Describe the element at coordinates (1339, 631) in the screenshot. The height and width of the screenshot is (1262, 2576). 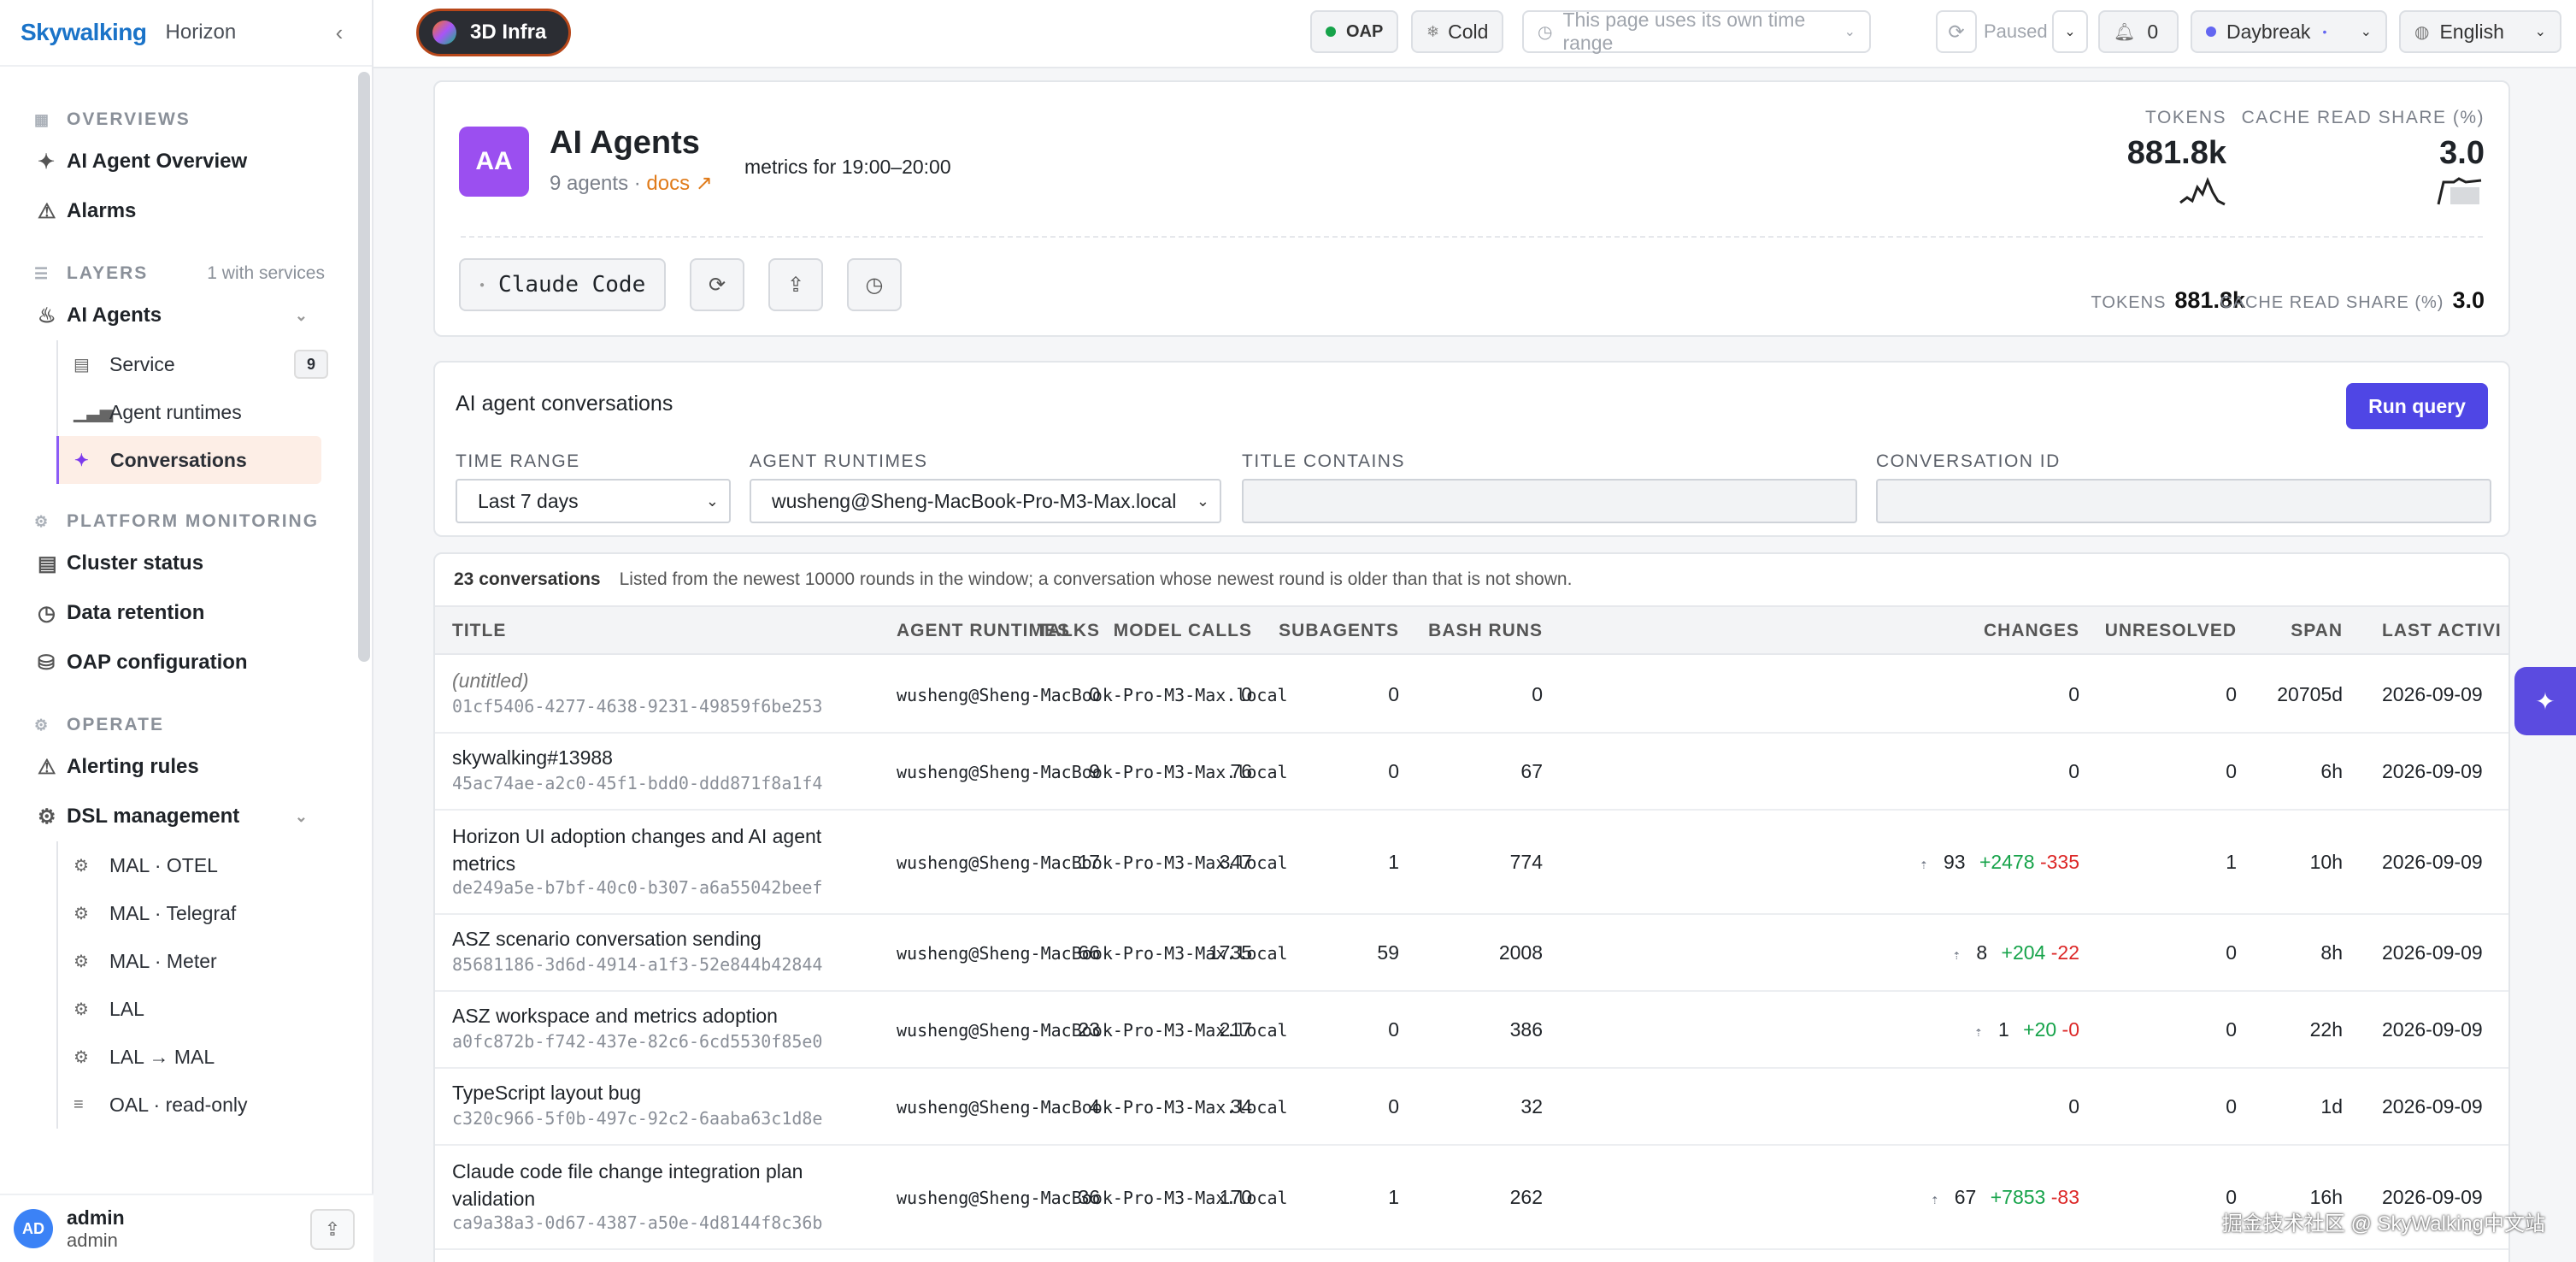
I see `col-subagents: SUBAGENTS` at that location.